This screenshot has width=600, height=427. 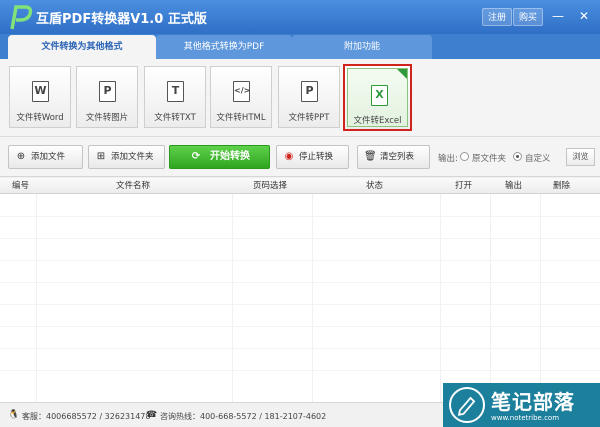 I want to click on browse-button: 浏览, so click(x=580, y=157).